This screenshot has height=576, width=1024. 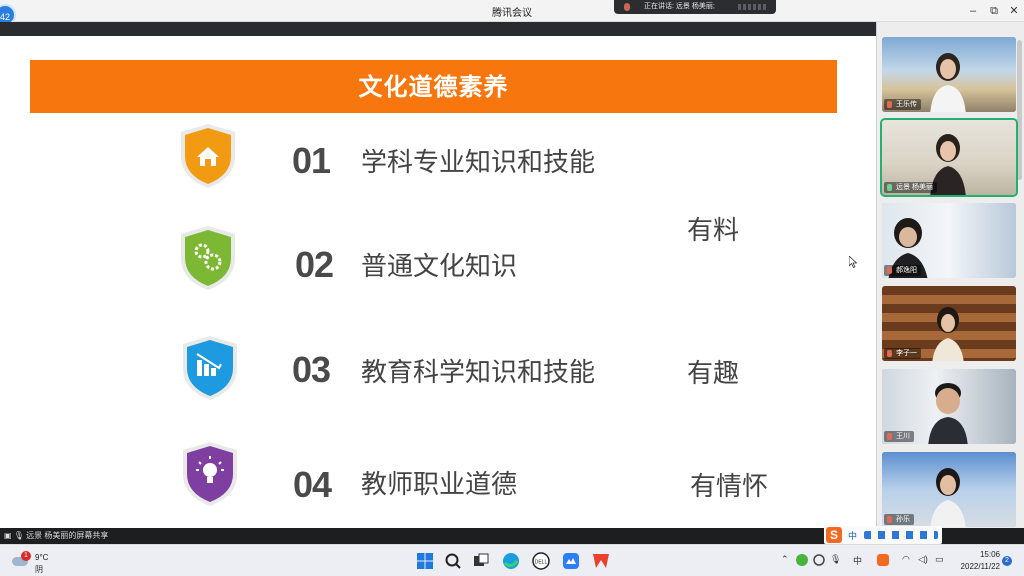 What do you see at coordinates (56, 535) in the screenshot?
I see `screen-share-label: ▣ 🎙 远景 杨美丽的屏幕共享` at bounding box center [56, 535].